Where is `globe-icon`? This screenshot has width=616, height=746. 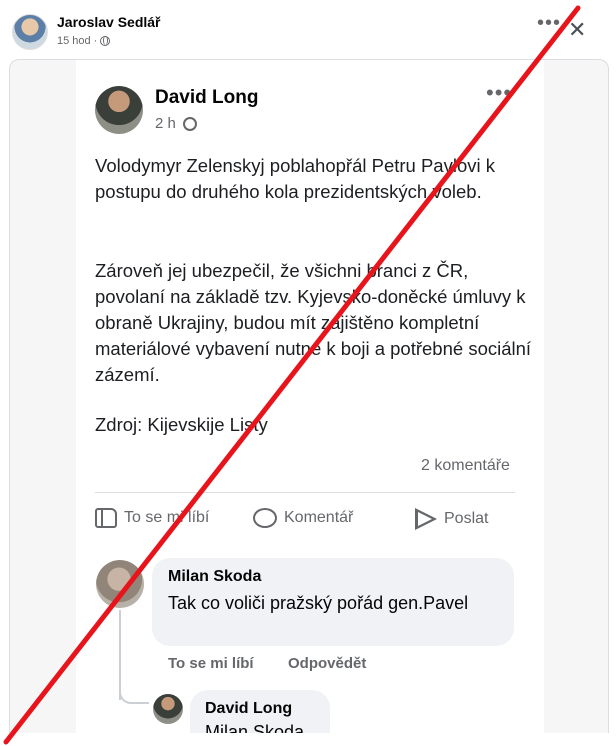 globe-icon is located at coordinates (105, 41).